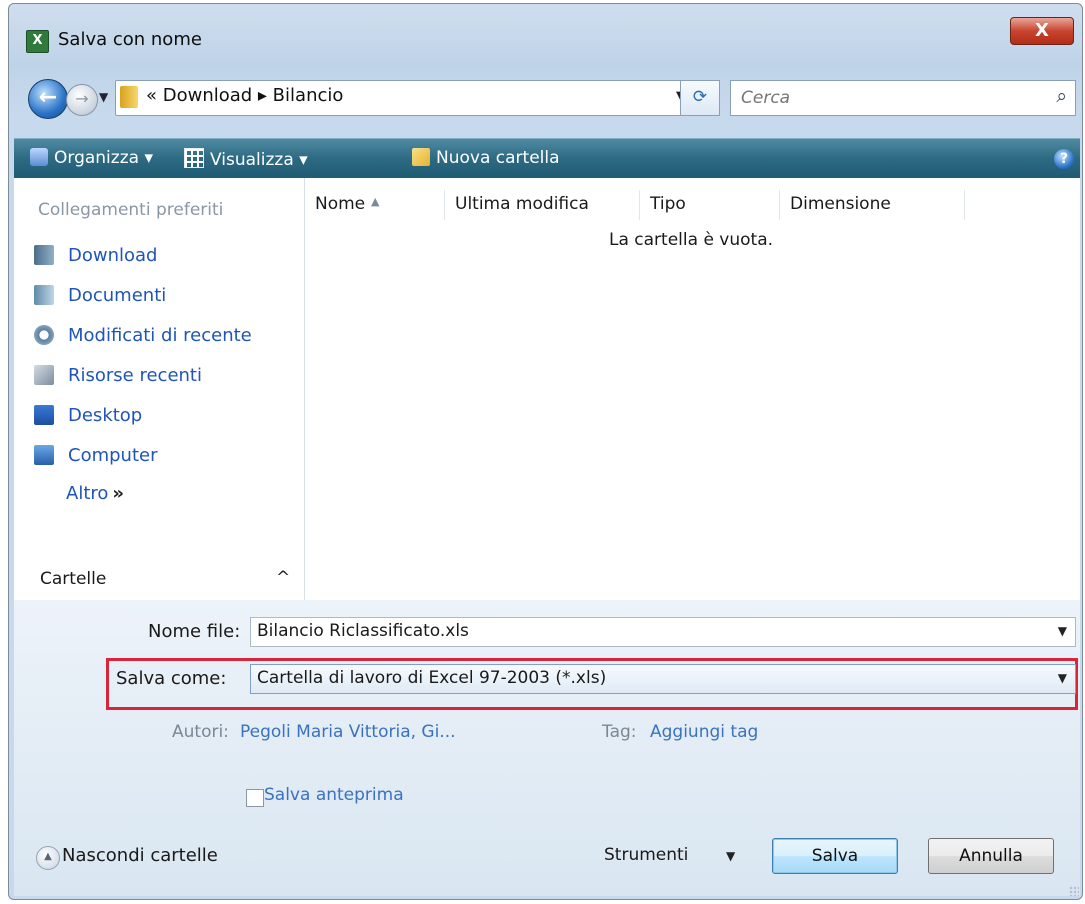 Image resolution: width=1085 pixels, height=904 pixels. I want to click on sidebar-item-label: Desktop, so click(105, 415).